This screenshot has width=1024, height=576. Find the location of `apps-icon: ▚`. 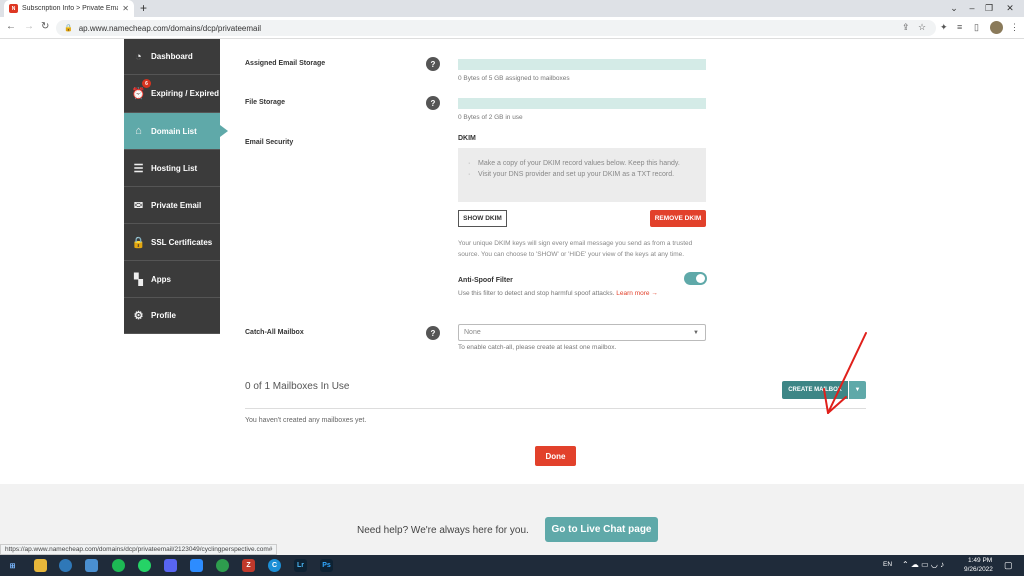

apps-icon: ▚ is located at coordinates (138, 279).